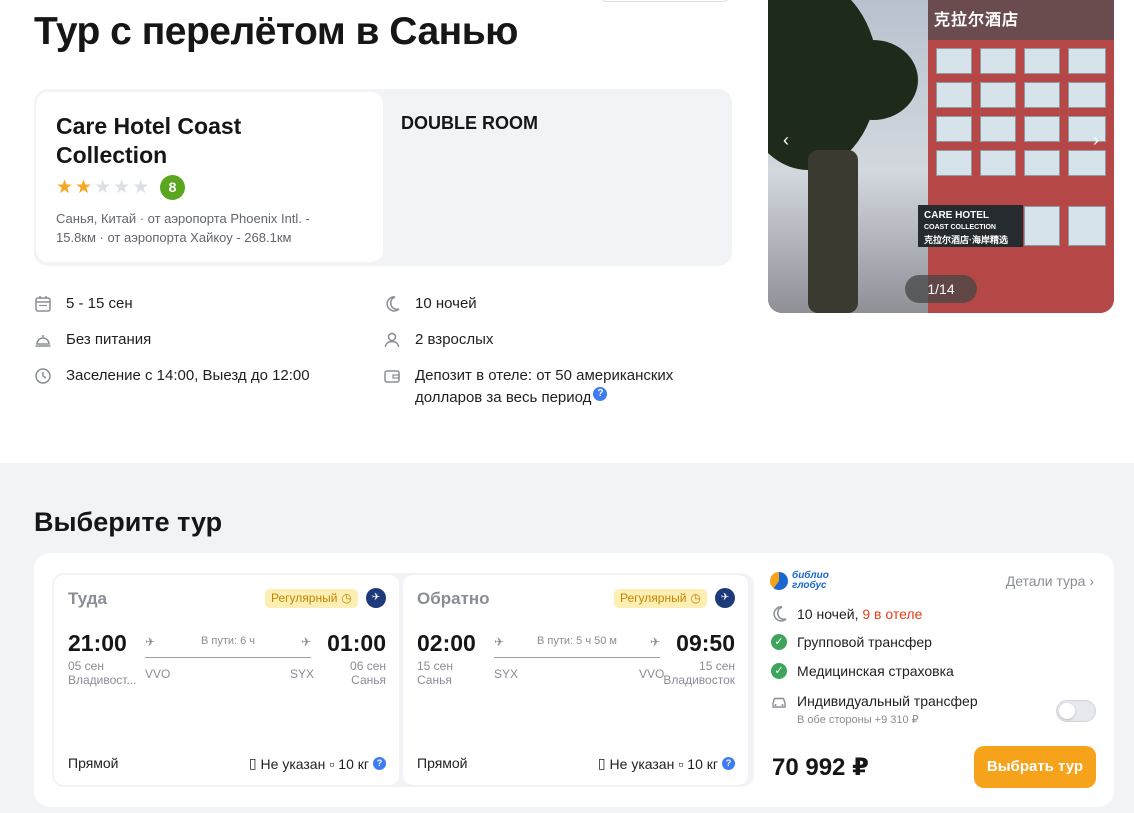 This screenshot has height=813, width=1134. Describe the element at coordinates (779, 581) in the screenshot. I see `operator-logo-icon` at that location.